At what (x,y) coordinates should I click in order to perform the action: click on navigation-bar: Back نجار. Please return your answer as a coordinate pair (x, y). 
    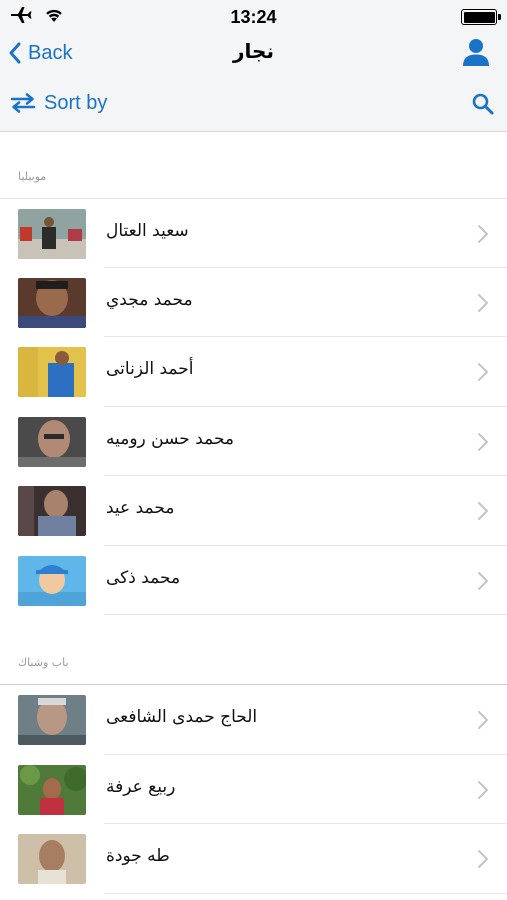
    Looking at the image, I should click on (253, 54).